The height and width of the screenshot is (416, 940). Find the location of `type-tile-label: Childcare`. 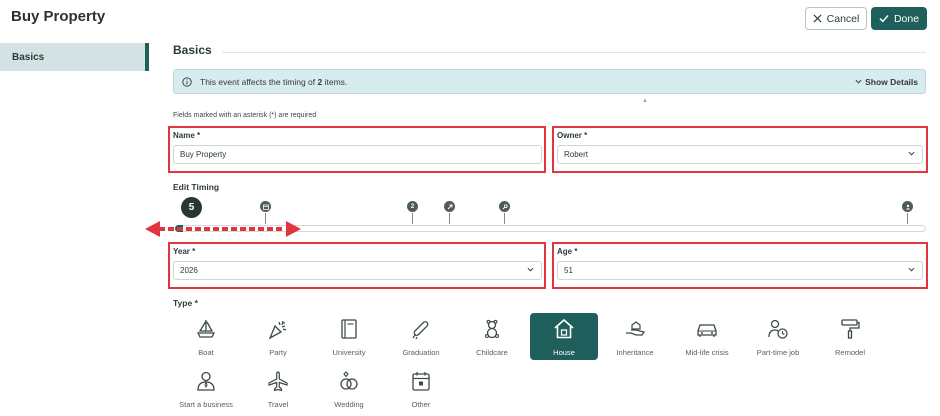

type-tile-label: Childcare is located at coordinates (492, 352).